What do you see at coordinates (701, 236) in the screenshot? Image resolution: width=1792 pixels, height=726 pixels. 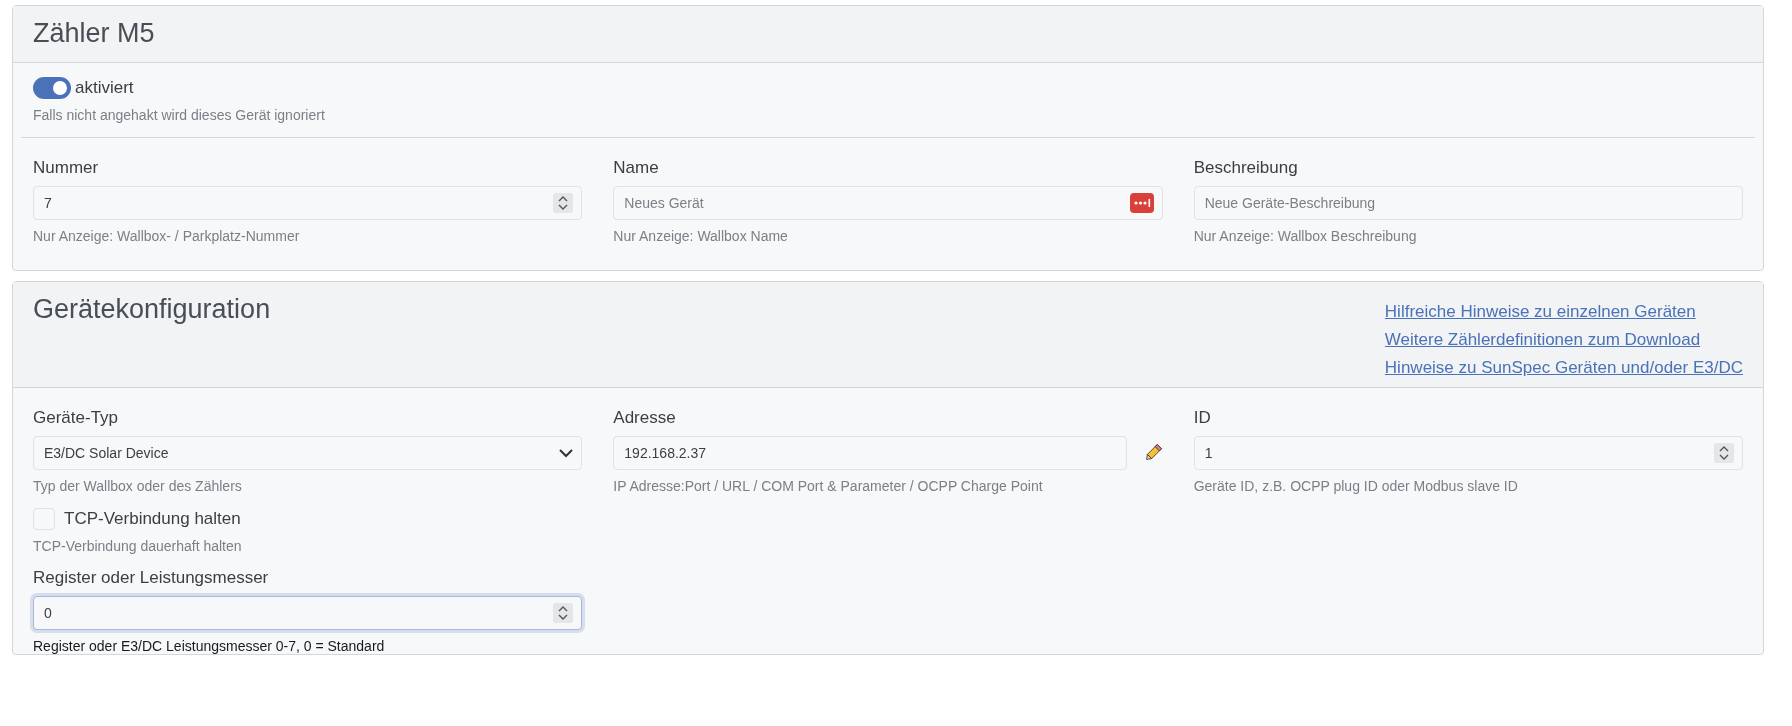 I see `help-text: Nur Anzeige: Wallbox Name` at bounding box center [701, 236].